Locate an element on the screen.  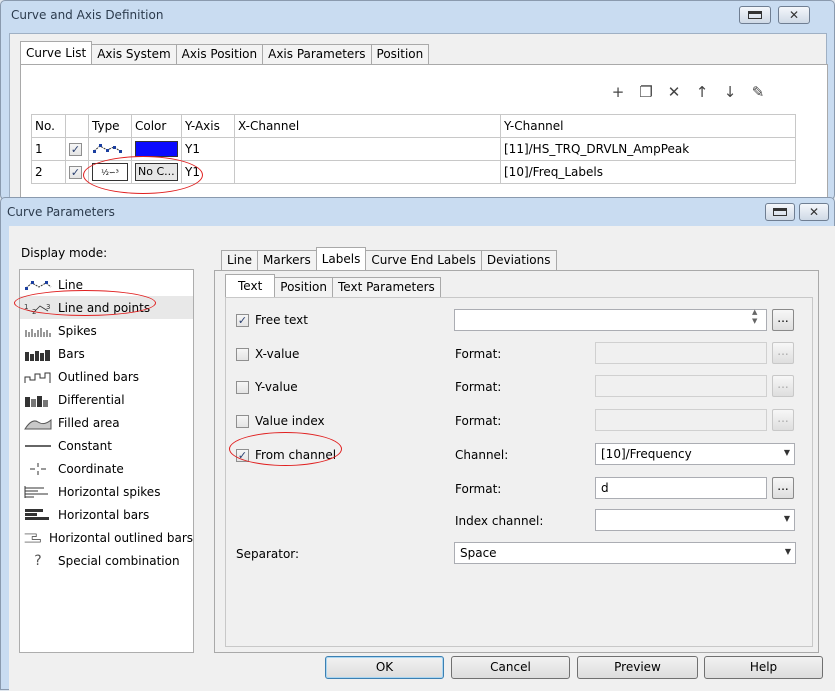
tab-curve-end-labels: Curve End Labels is located at coordinates (423, 260).